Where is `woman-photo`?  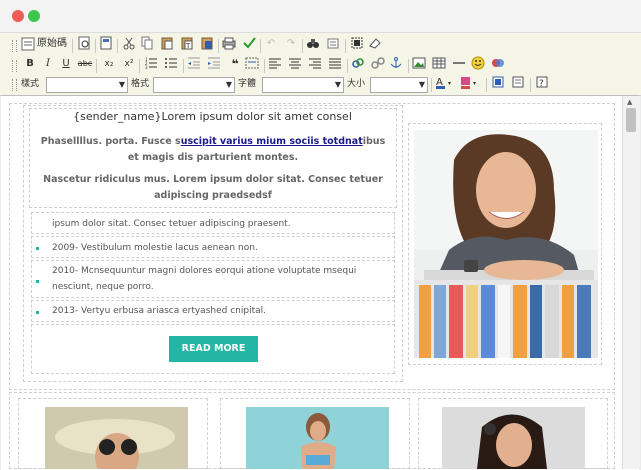
woman-photo is located at coordinates (506, 244).